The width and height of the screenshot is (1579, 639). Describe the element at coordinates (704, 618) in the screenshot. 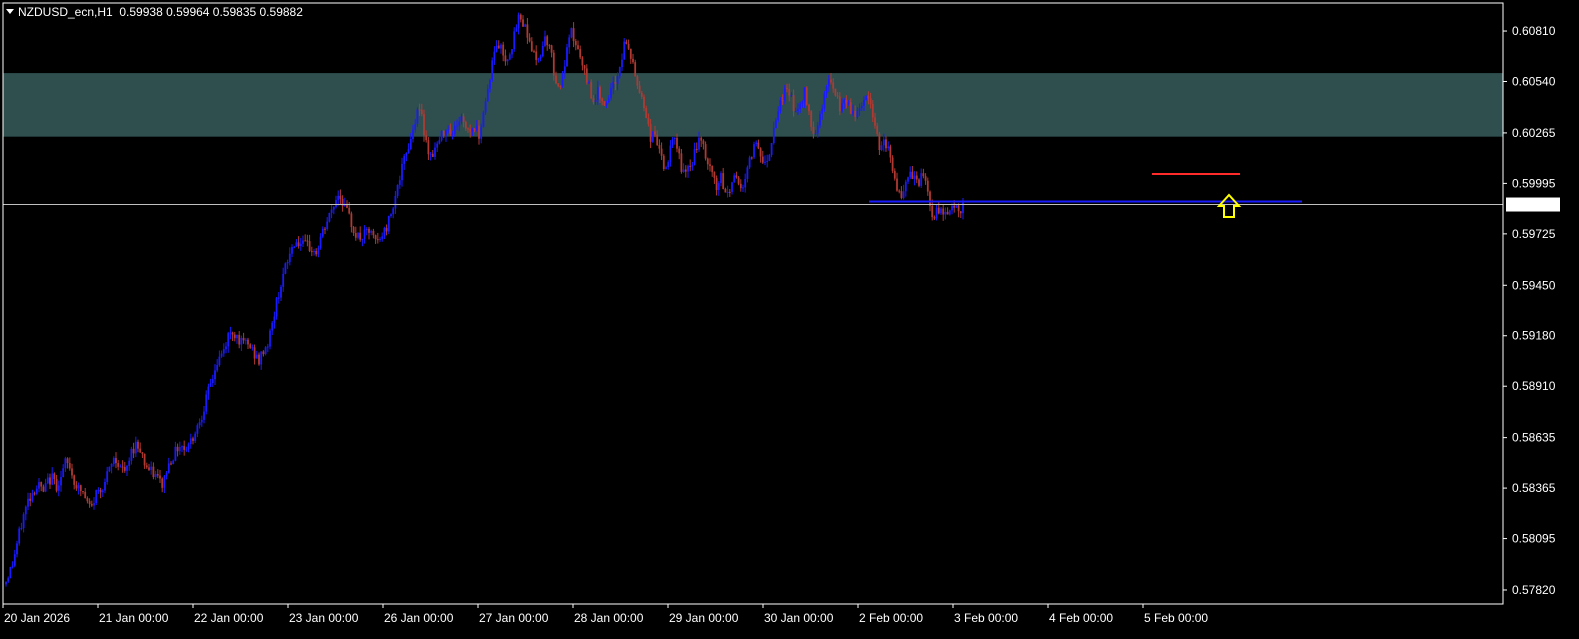

I see `x-tick-label: 29 Jan 00:00` at that location.